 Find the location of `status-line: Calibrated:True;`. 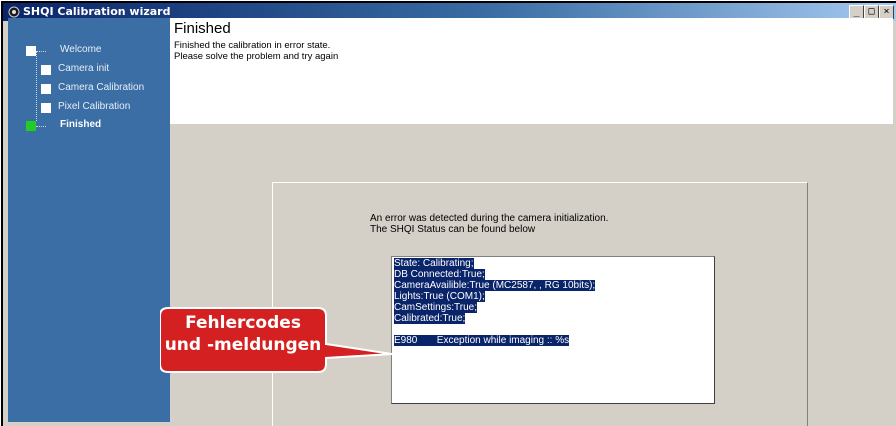

status-line: Calibrated:True; is located at coordinates (430, 318).